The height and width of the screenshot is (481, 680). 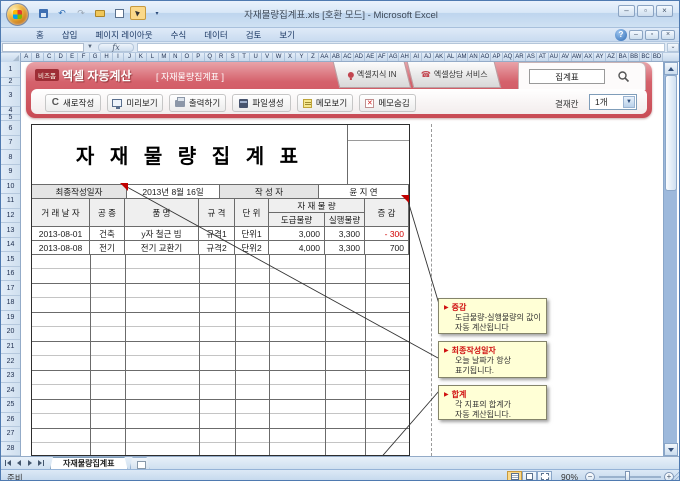 I want to click on column-header: AW, so click(x=577, y=57).